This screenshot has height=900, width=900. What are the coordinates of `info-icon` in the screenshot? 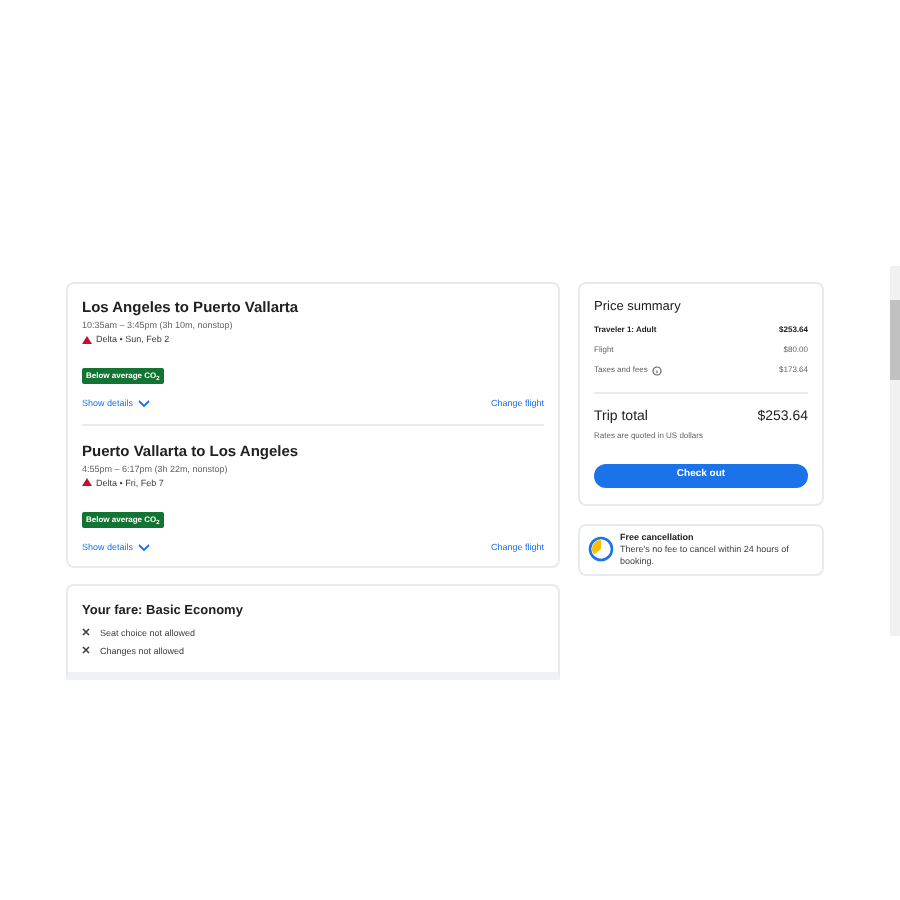 It's located at (656, 370).